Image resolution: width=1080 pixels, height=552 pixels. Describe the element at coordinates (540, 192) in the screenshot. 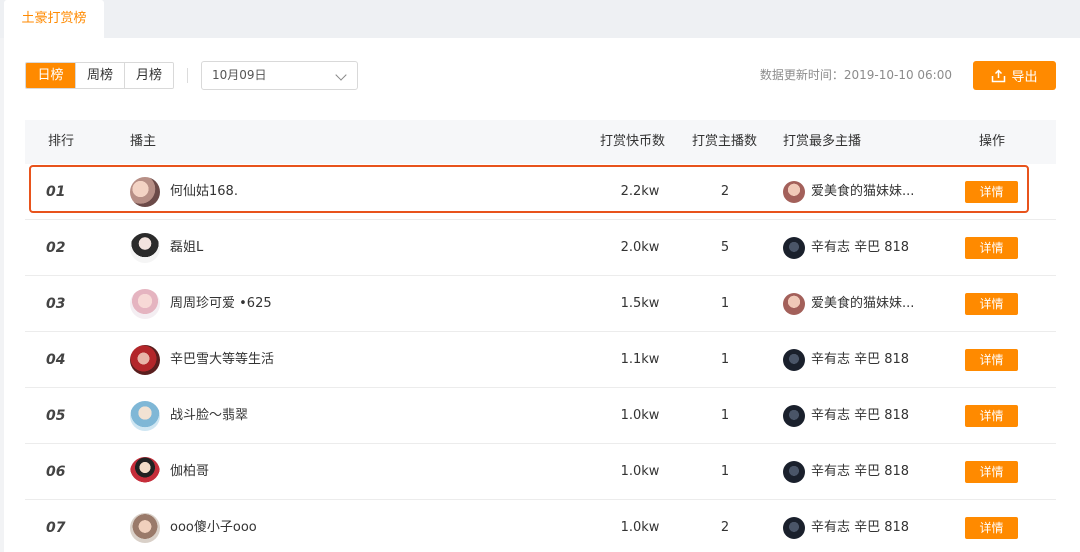

I see `table-row: 01 何仙姑168. 2.2kw 2 爱美食的猫妹妹... 详情` at that location.